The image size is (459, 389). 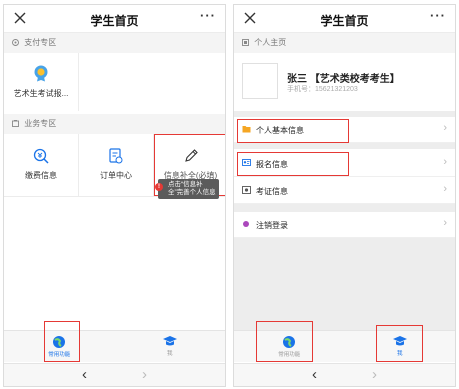 What do you see at coordinates (344, 191) in the screenshot?
I see `menu-row-certificate-info: 考证信息 ›` at bounding box center [344, 191].